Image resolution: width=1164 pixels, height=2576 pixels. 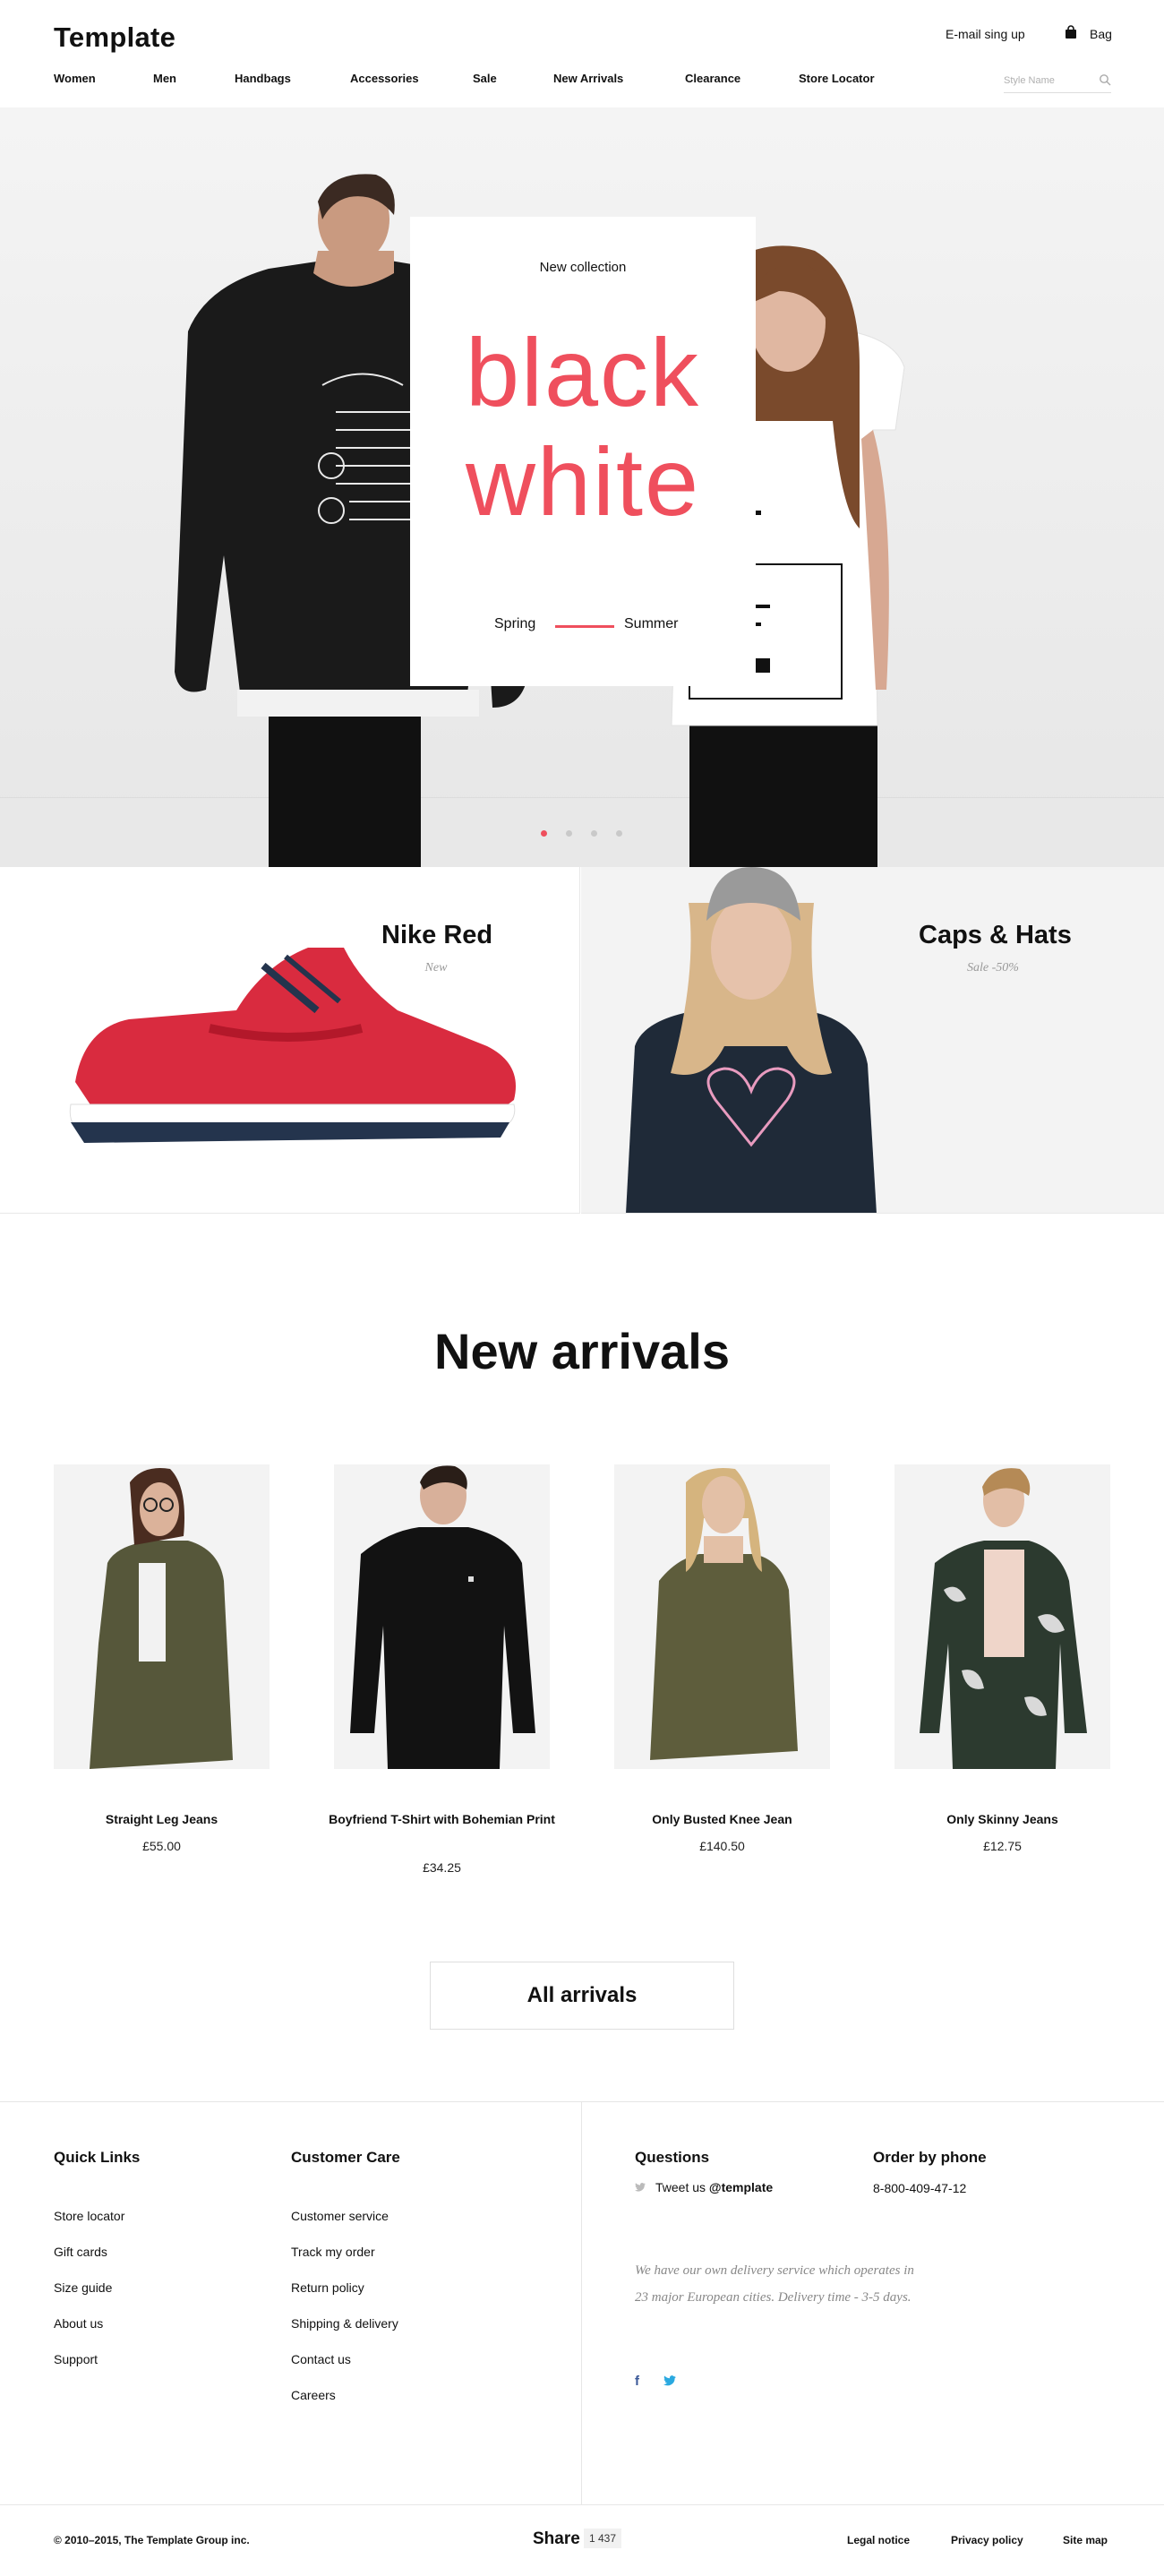 I want to click on footer-link-gift-cards: Gift cards, so click(x=80, y=2252).